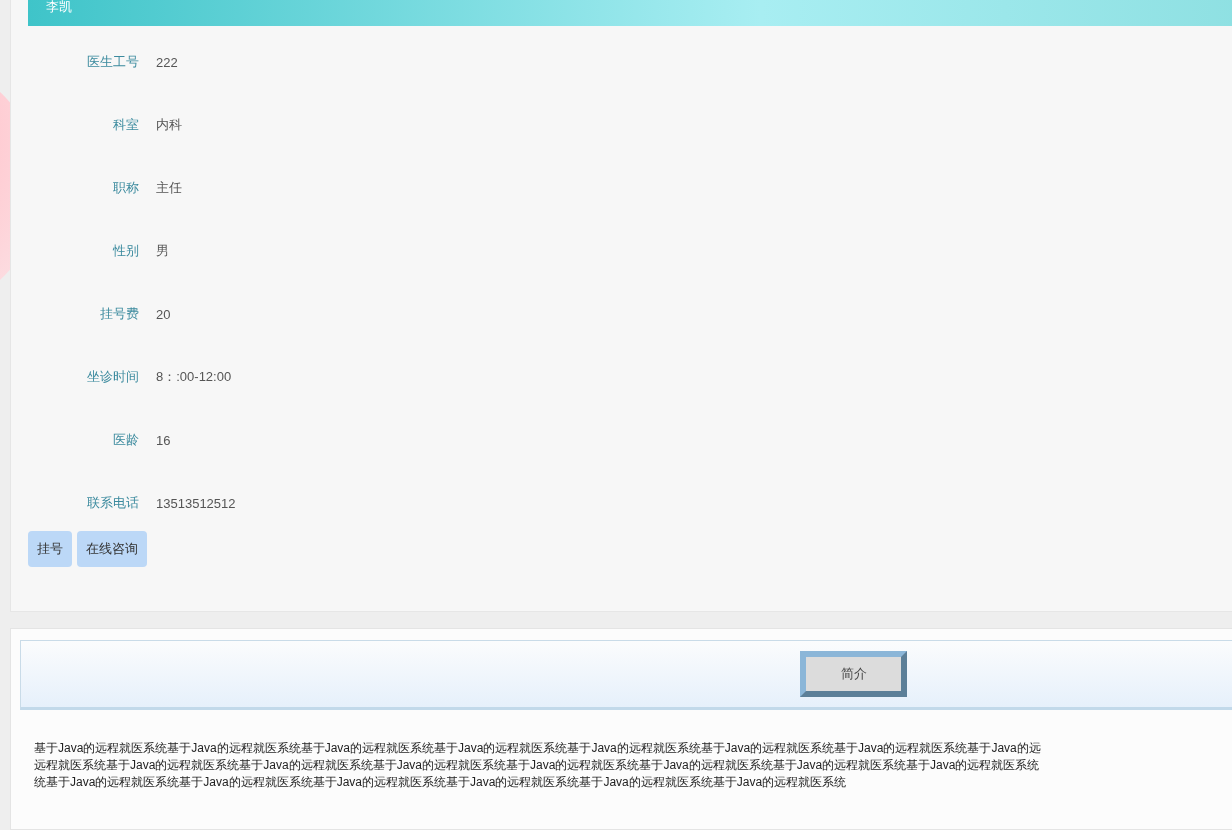 The height and width of the screenshot is (830, 1232). I want to click on field-value: 男, so click(162, 251).